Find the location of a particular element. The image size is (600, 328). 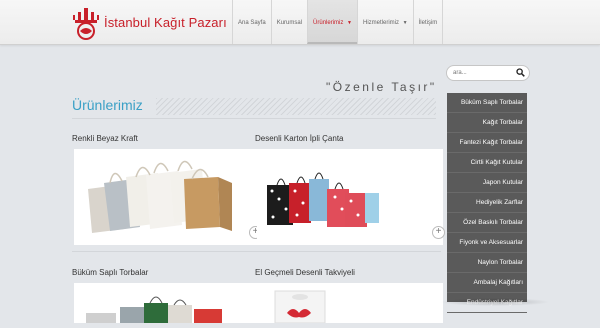

add-icon: + is located at coordinates (438, 232).